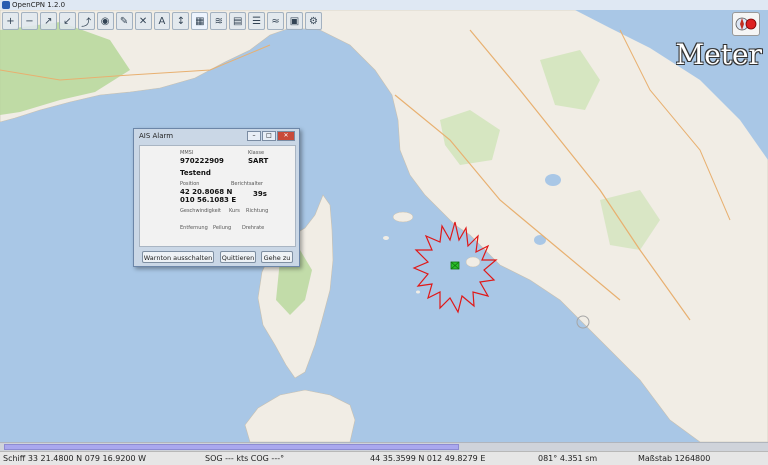 The width and height of the screenshot is (768, 465). What do you see at coordinates (746, 24) in the screenshot?
I see `compass-rose-icon` at bounding box center [746, 24].